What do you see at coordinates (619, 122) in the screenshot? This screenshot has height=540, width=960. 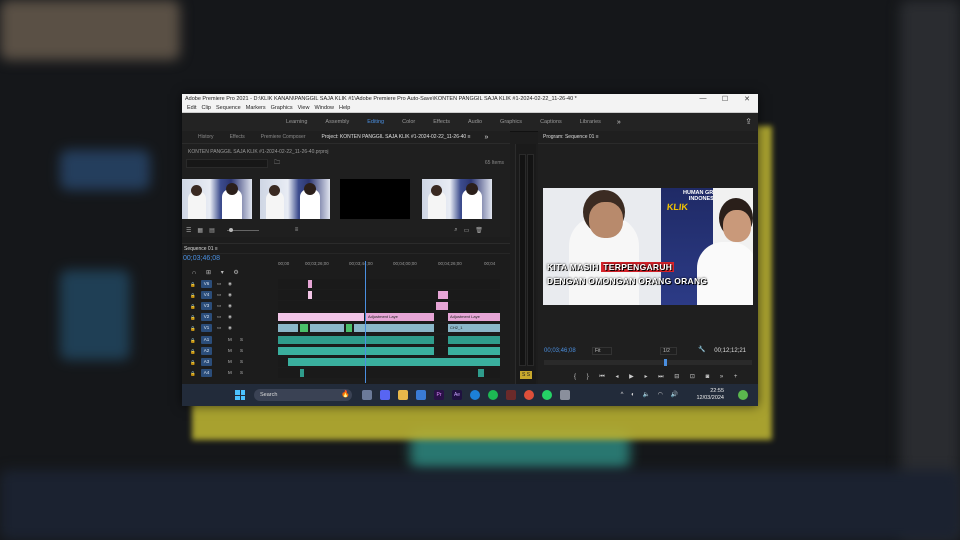 I see `workspace-more-icon: »` at bounding box center [619, 122].